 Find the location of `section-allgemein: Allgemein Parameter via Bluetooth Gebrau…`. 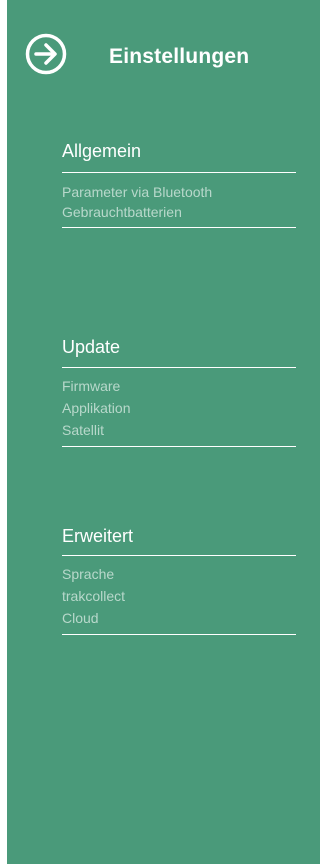

section-allgemein: Allgemein Parameter via Bluetooth Gebrau… is located at coordinates (179, 184).